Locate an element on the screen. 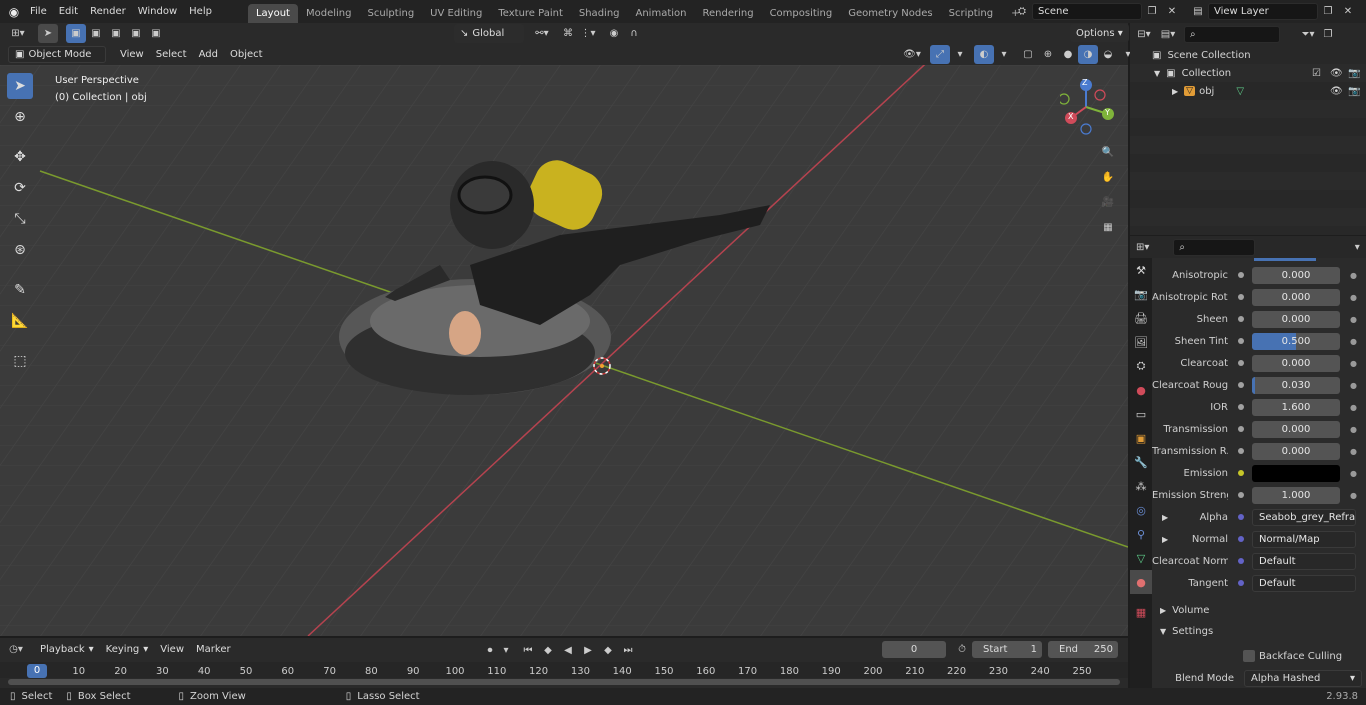 The width and height of the screenshot is (1366, 705). expand-collection-icon: ▼ is located at coordinates (1157, 73).